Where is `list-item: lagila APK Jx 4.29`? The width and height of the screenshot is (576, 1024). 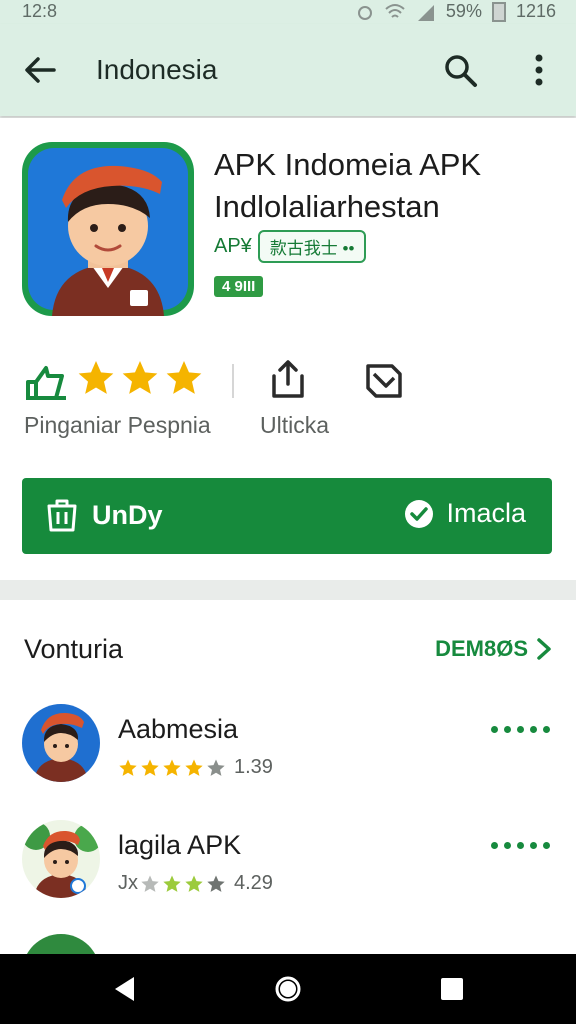 list-item: lagila APK Jx 4.29 is located at coordinates (288, 865).